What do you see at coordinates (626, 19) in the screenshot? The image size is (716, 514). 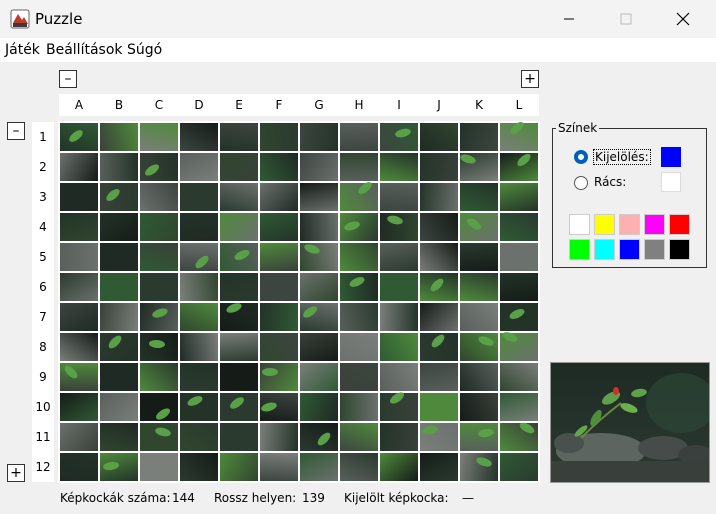 I see `maximize-button` at bounding box center [626, 19].